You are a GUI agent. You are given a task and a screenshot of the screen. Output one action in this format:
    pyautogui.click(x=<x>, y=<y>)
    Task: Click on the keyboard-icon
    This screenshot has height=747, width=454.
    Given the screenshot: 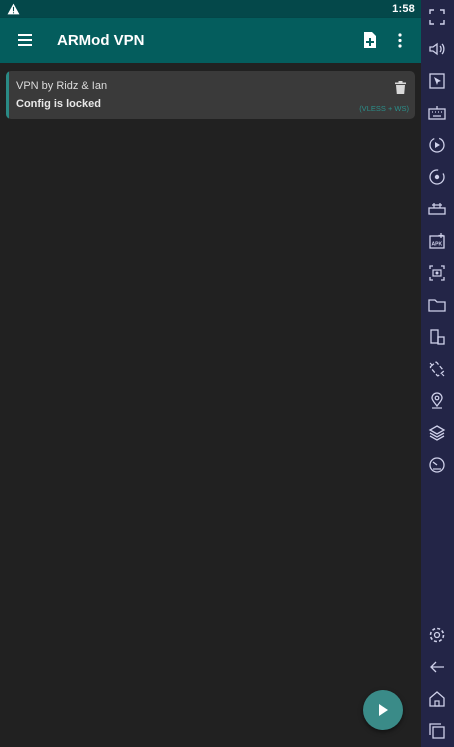 What is the action you would take?
    pyautogui.click(x=437, y=113)
    